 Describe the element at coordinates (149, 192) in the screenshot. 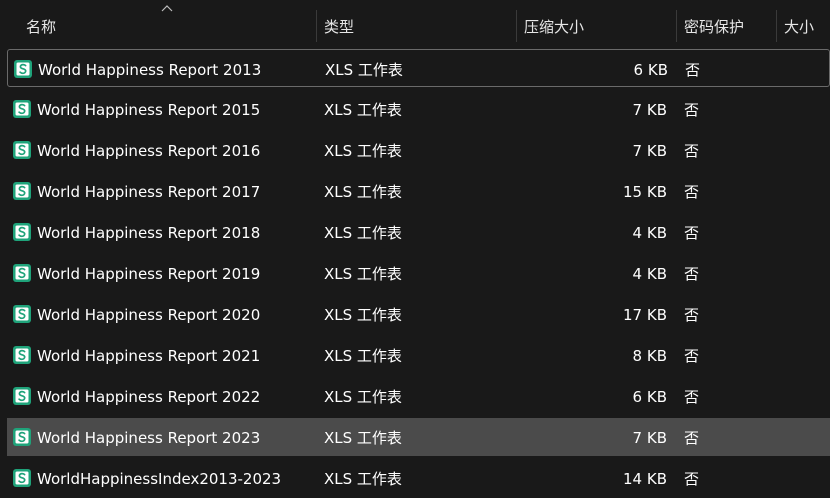

I see `file-name: World Happiness Report 2017` at that location.